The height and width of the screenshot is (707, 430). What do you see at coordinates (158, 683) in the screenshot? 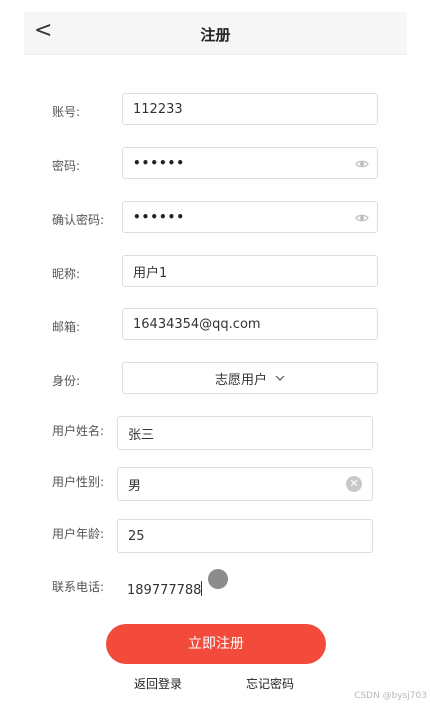
I see `back-to-login-link: 返回登录` at bounding box center [158, 683].